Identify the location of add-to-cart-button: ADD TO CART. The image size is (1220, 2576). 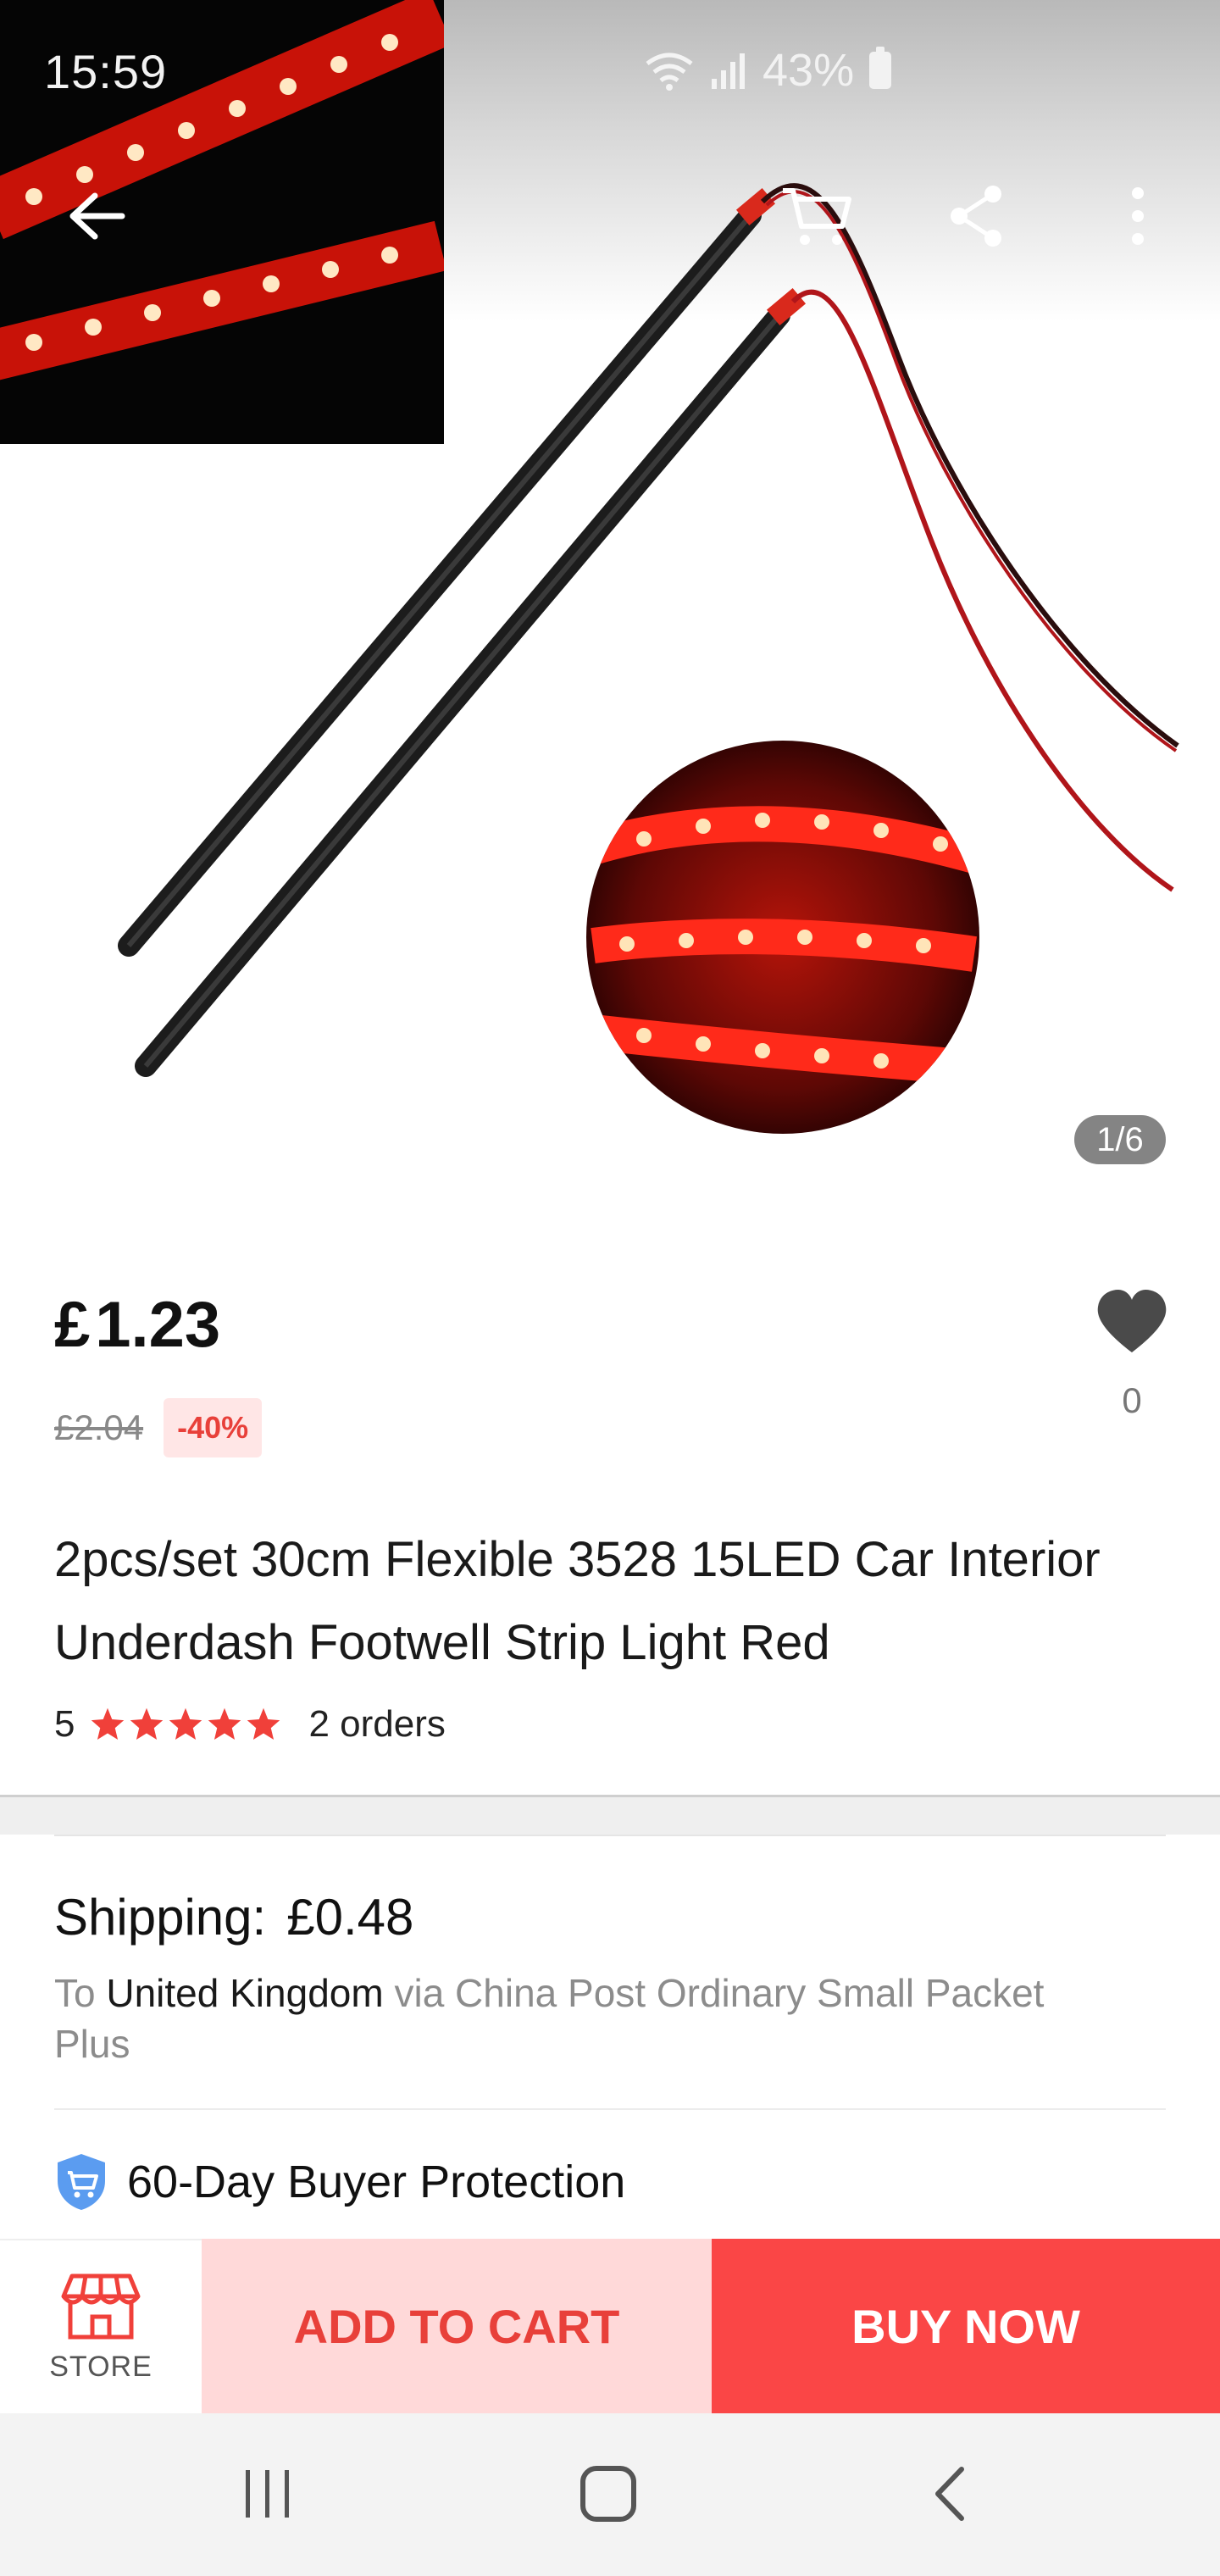
(457, 2326).